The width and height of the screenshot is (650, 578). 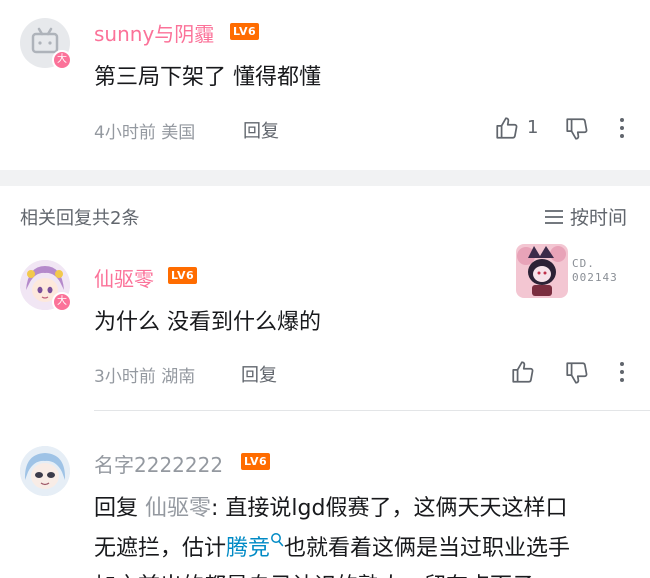 What do you see at coordinates (119, 508) in the screenshot?
I see `reply-prefix: 回复` at bounding box center [119, 508].